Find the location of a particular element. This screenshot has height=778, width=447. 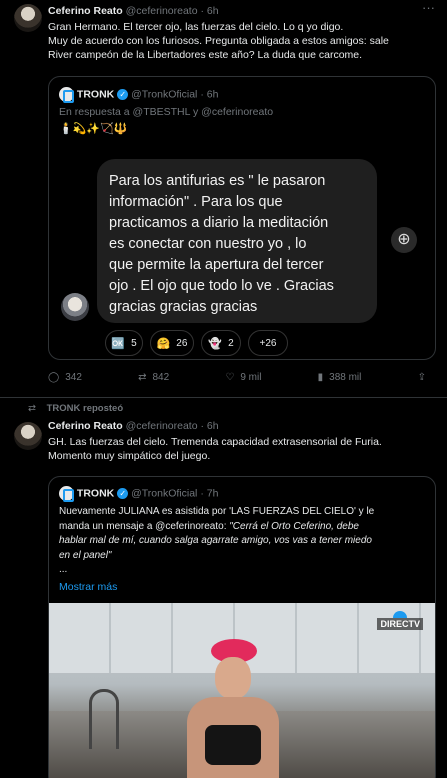

views-icon: ▮ is located at coordinates (320, 377).